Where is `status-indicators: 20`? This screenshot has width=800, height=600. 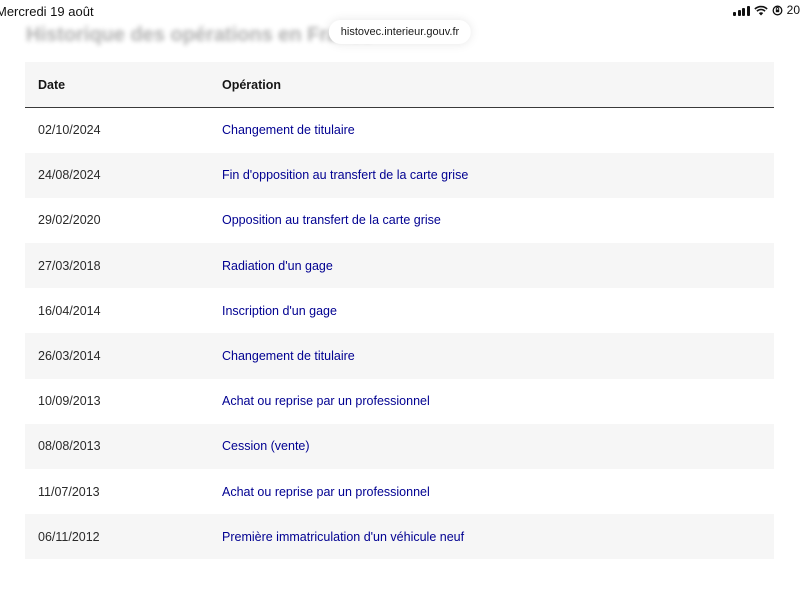
status-indicators: 20 is located at coordinates (766, 10).